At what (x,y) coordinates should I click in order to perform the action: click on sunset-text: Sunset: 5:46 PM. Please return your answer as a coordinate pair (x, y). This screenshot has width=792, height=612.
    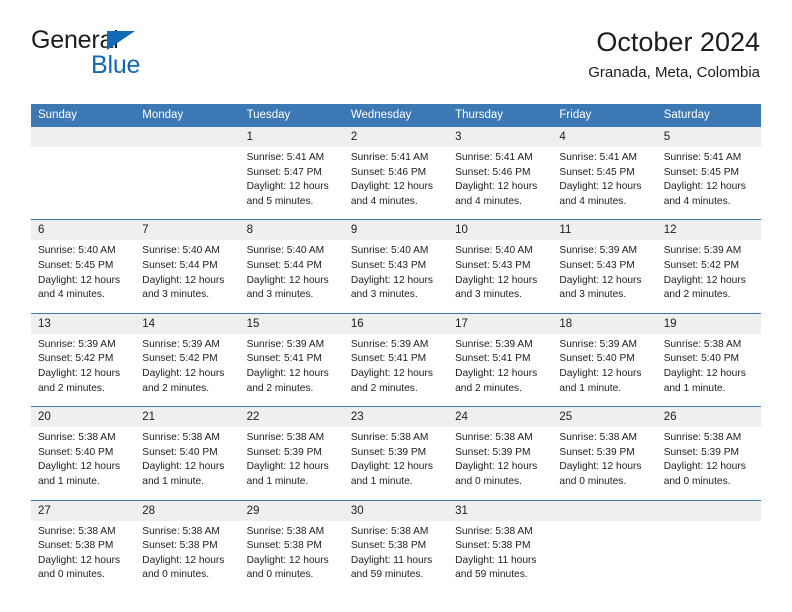
    Looking at the image, I should click on (493, 172).